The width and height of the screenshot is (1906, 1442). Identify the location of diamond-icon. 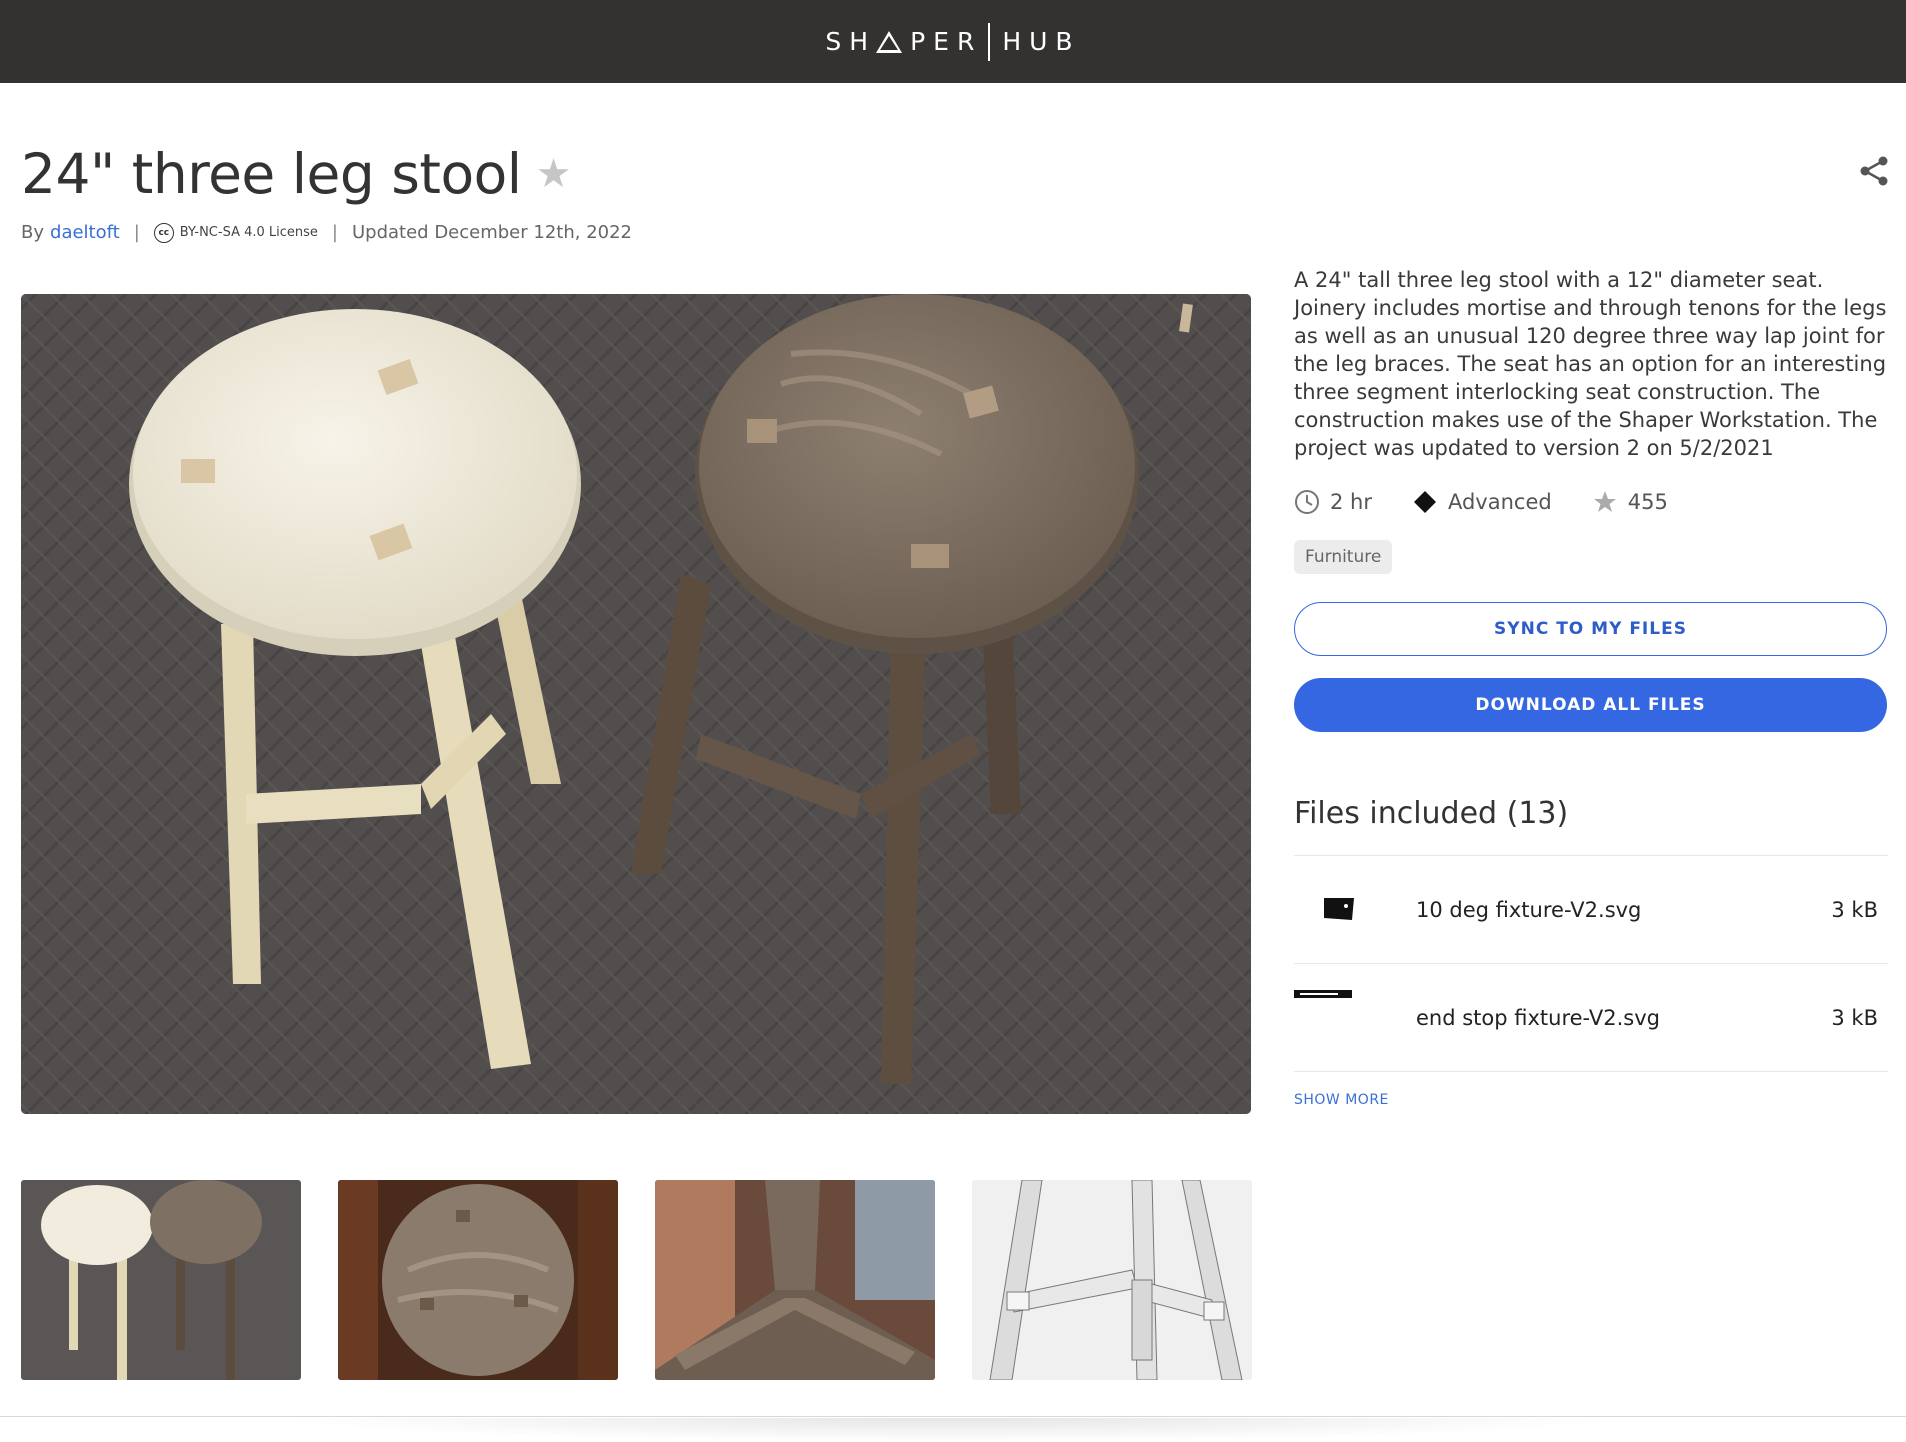
(1424, 502).